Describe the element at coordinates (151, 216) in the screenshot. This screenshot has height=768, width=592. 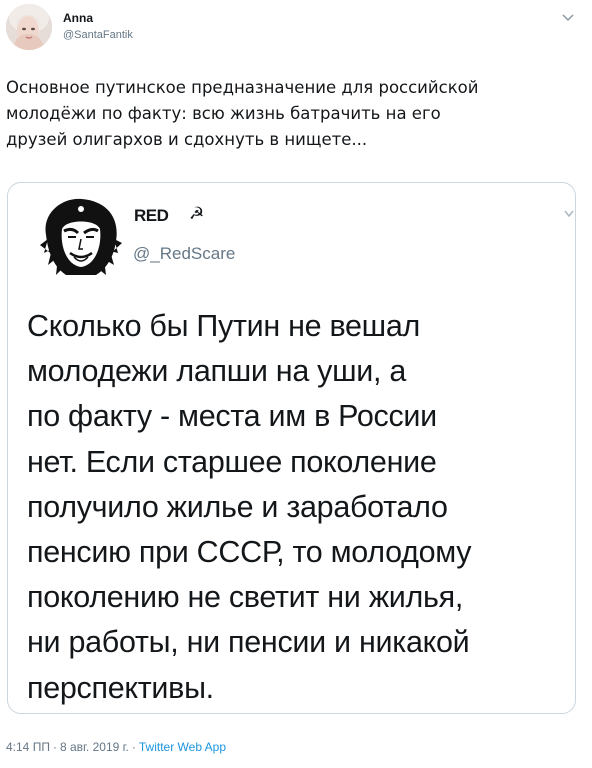
I see `quote-author-name: RED` at that location.